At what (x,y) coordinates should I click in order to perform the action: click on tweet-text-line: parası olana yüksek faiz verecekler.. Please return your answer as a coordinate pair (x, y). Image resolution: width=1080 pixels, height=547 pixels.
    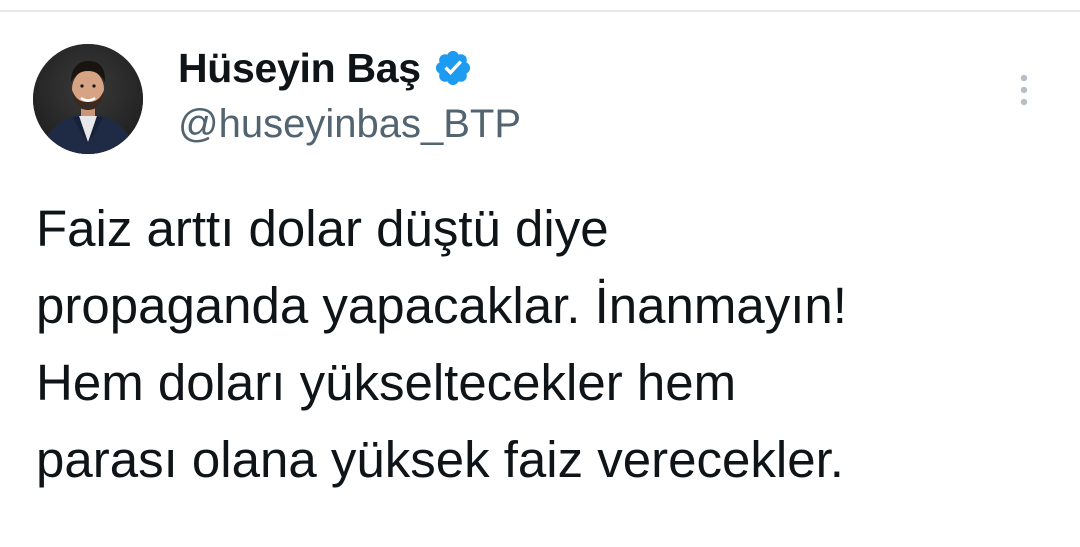
    Looking at the image, I should click on (440, 459).